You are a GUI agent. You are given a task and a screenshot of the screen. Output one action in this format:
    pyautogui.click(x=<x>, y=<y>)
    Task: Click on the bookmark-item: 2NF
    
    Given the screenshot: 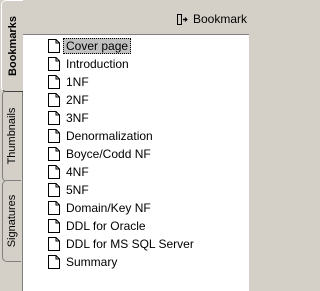 What is the action you would take?
    pyautogui.click(x=121, y=100)
    